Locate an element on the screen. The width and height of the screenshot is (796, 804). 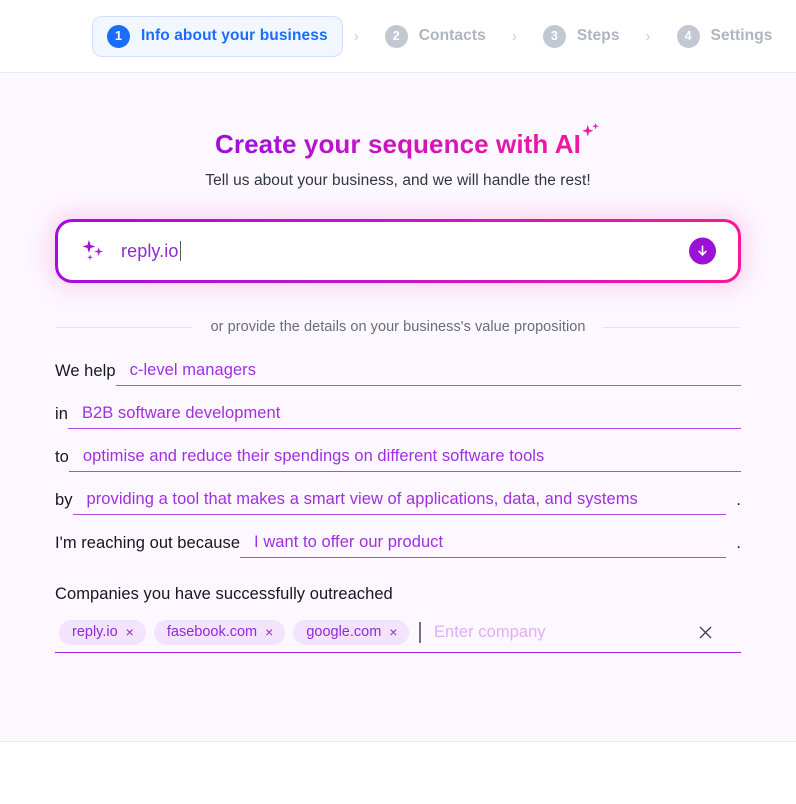
ai-submit-button is located at coordinates (702, 251).